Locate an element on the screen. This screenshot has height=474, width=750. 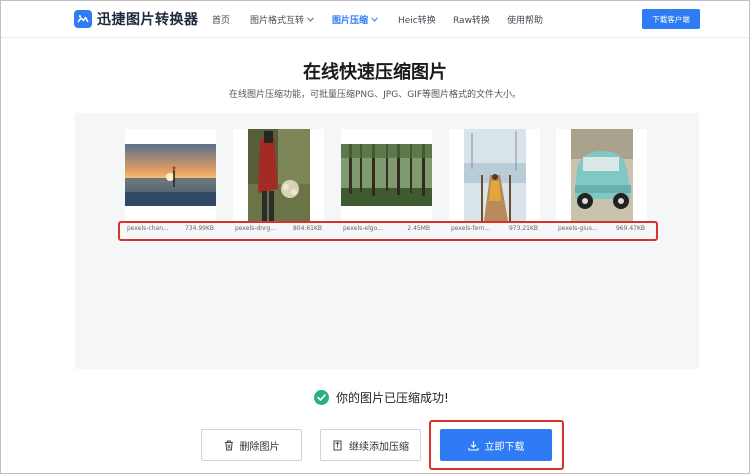
pier-woman-photo is located at coordinates (494, 175).